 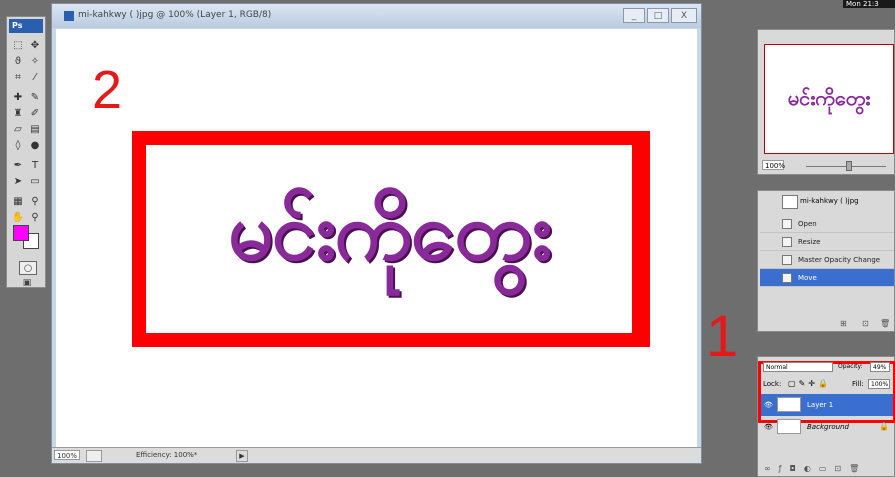 What do you see at coordinates (879, 384) in the screenshot?
I see `fill-field: 100%` at bounding box center [879, 384].